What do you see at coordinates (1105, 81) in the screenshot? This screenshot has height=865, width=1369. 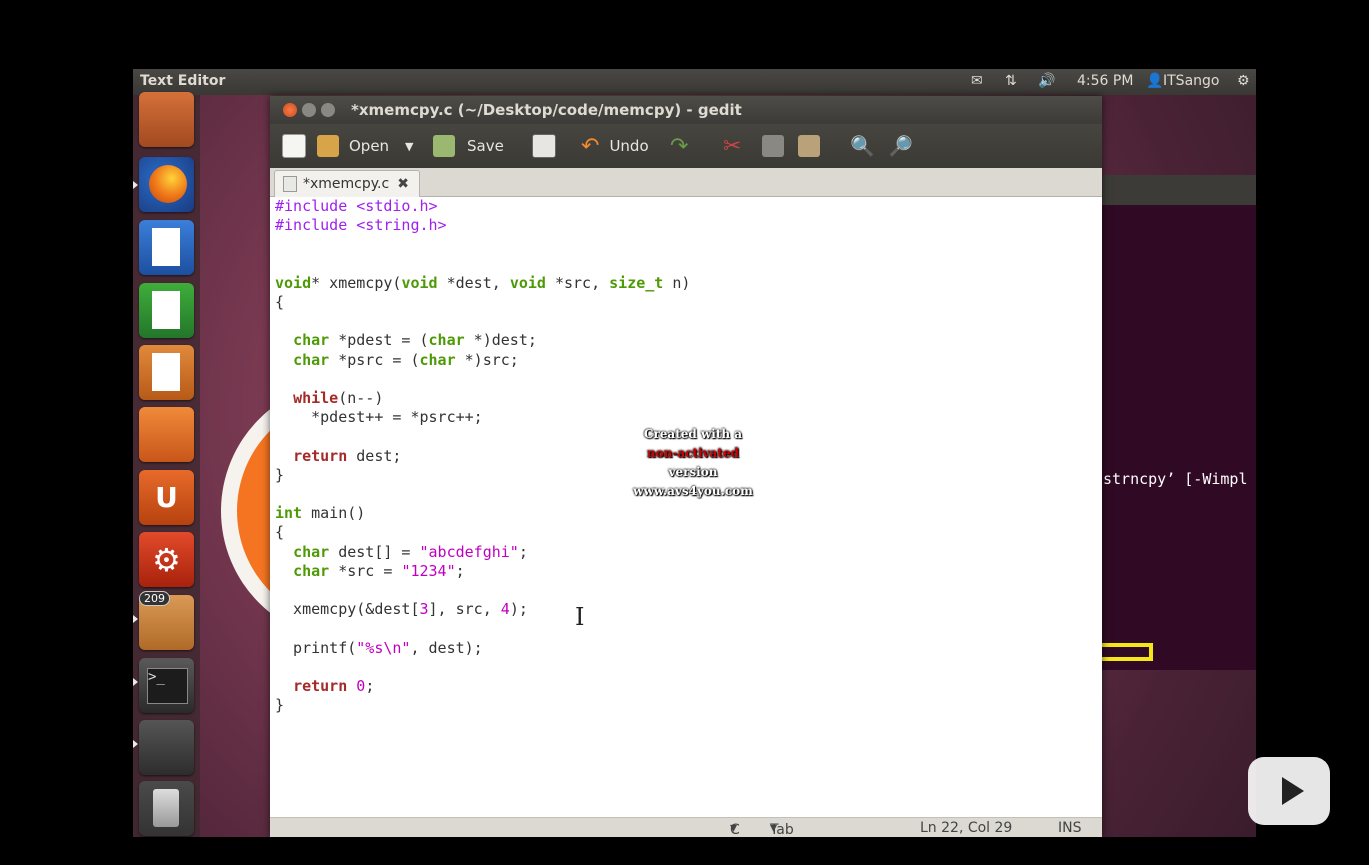 I see `clock: 4:56 PM` at bounding box center [1105, 81].